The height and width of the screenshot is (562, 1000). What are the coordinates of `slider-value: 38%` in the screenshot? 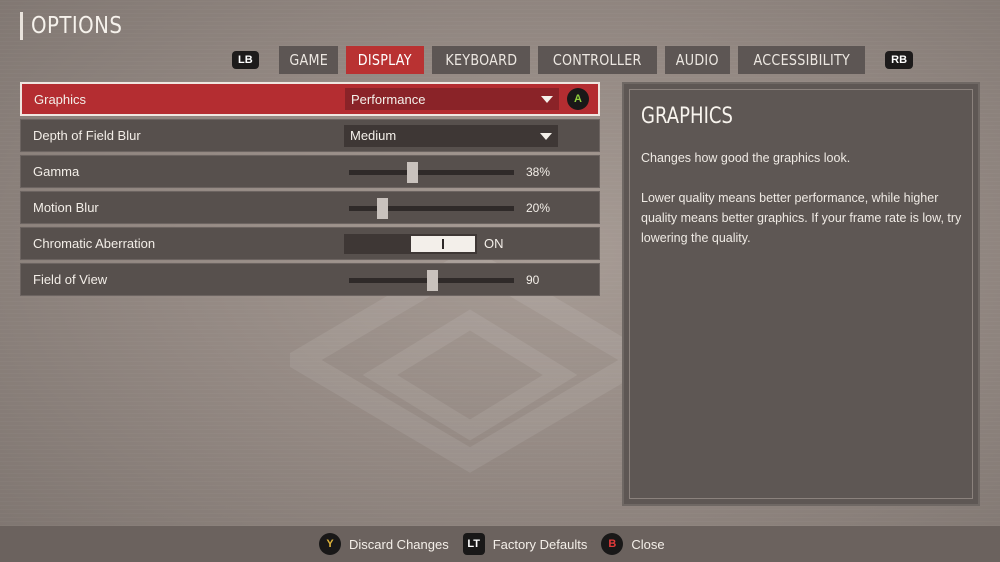 It's located at (538, 171).